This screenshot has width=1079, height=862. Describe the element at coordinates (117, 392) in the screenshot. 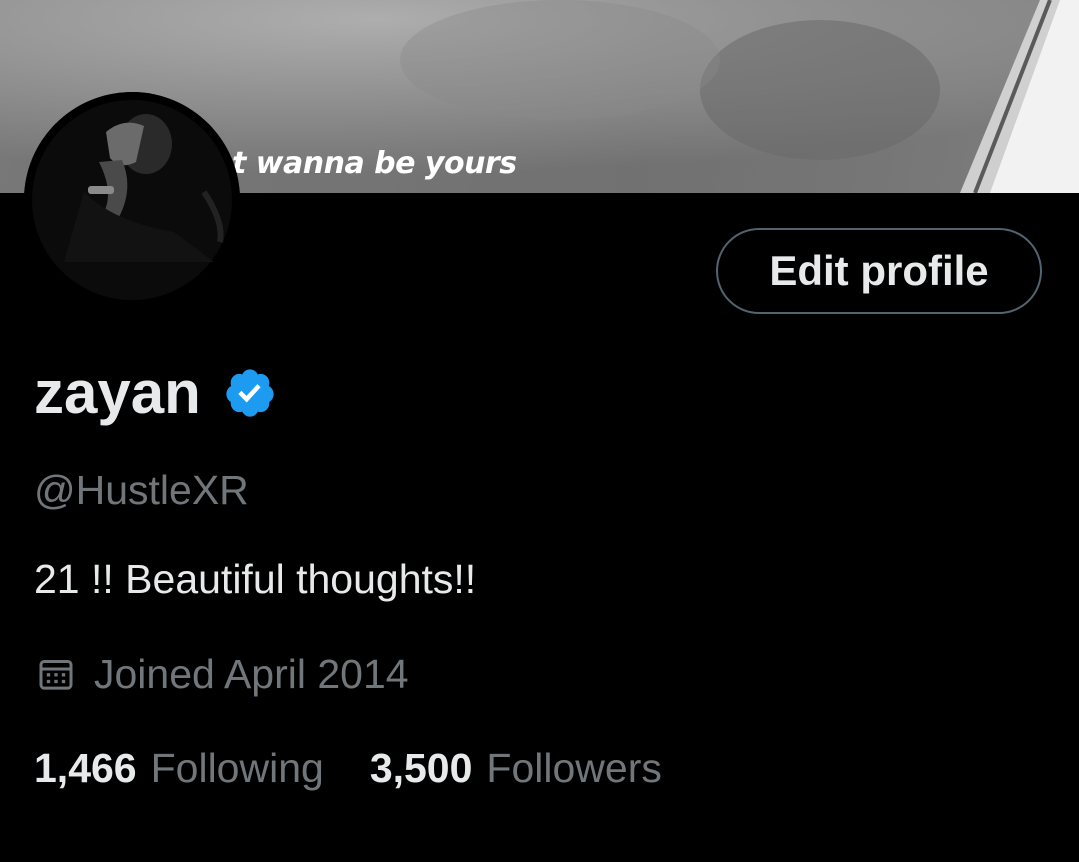

I see `display-name: zayan` at that location.